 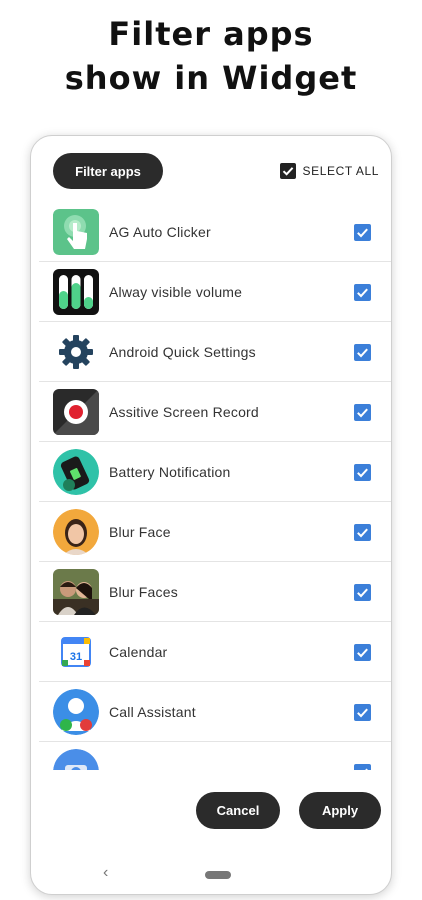 I want to click on calendar-day-number: 31, so click(x=76, y=657).